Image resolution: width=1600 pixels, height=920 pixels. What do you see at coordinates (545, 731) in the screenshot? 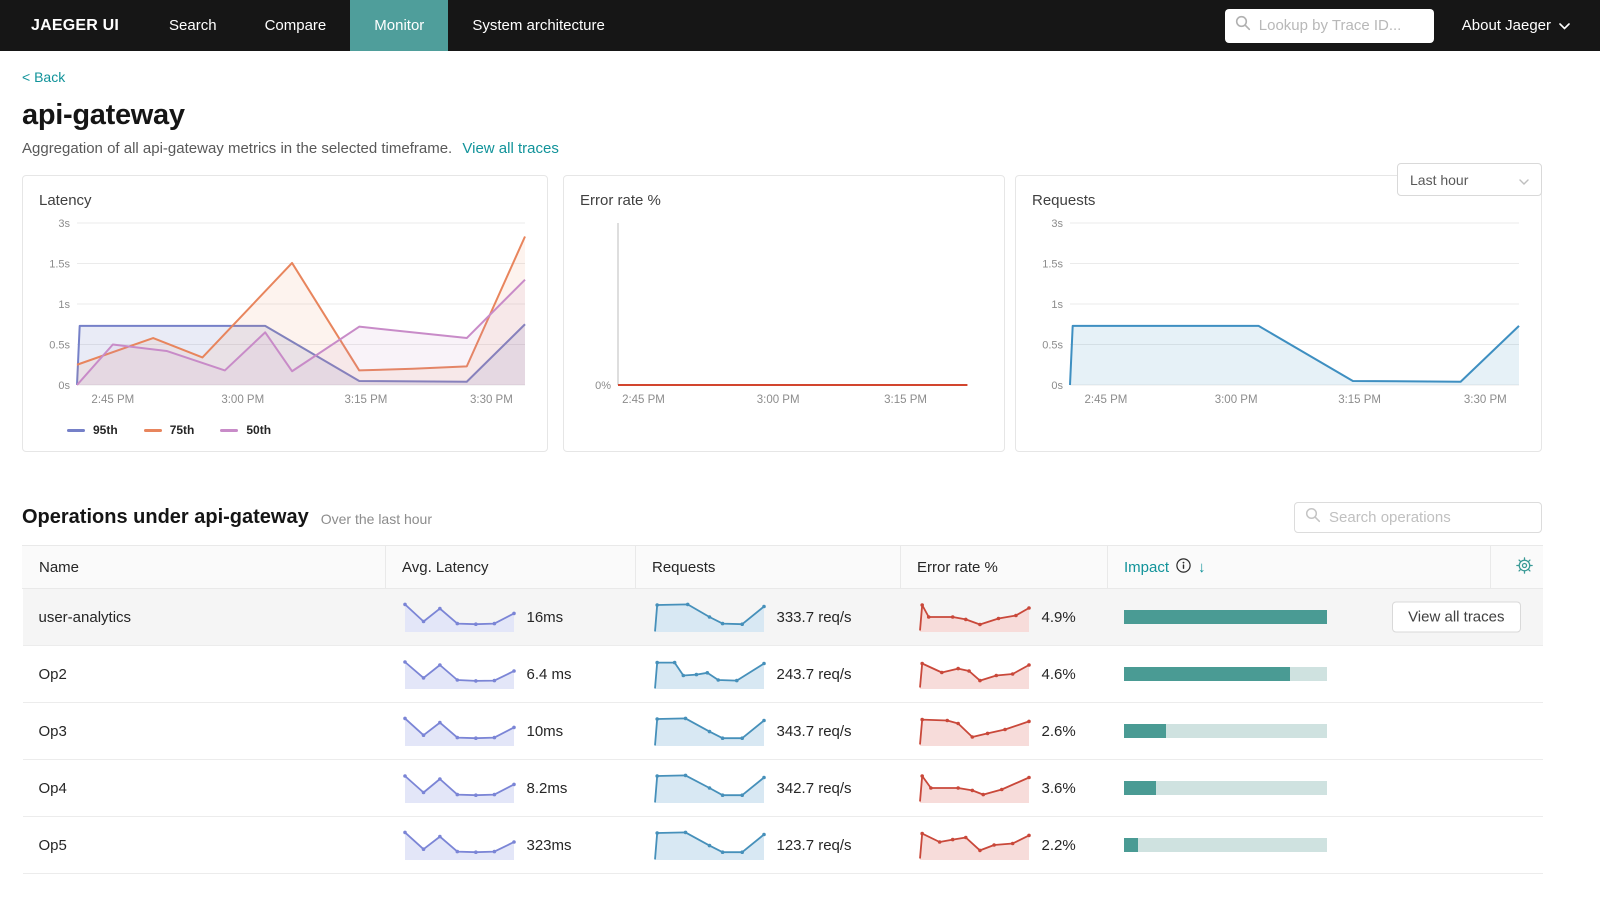
I see `latency-value: 10ms` at bounding box center [545, 731].